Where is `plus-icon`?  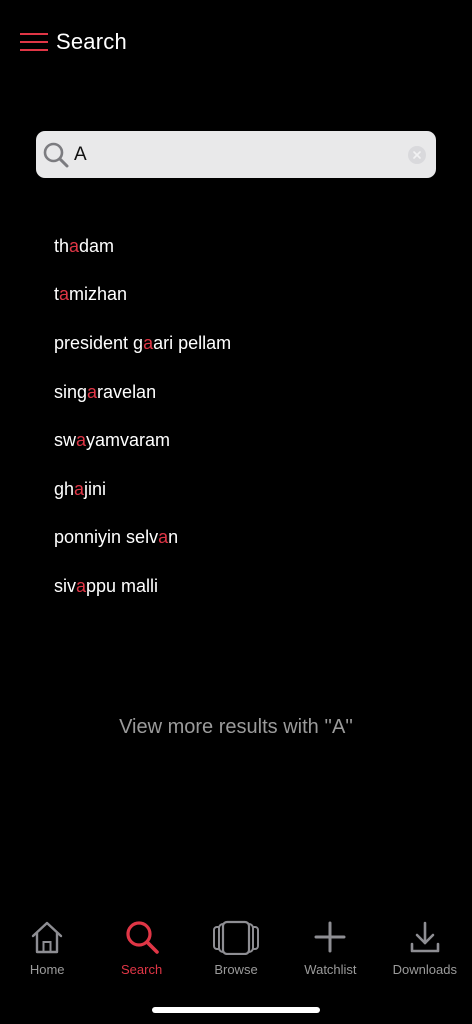 plus-icon is located at coordinates (330, 937).